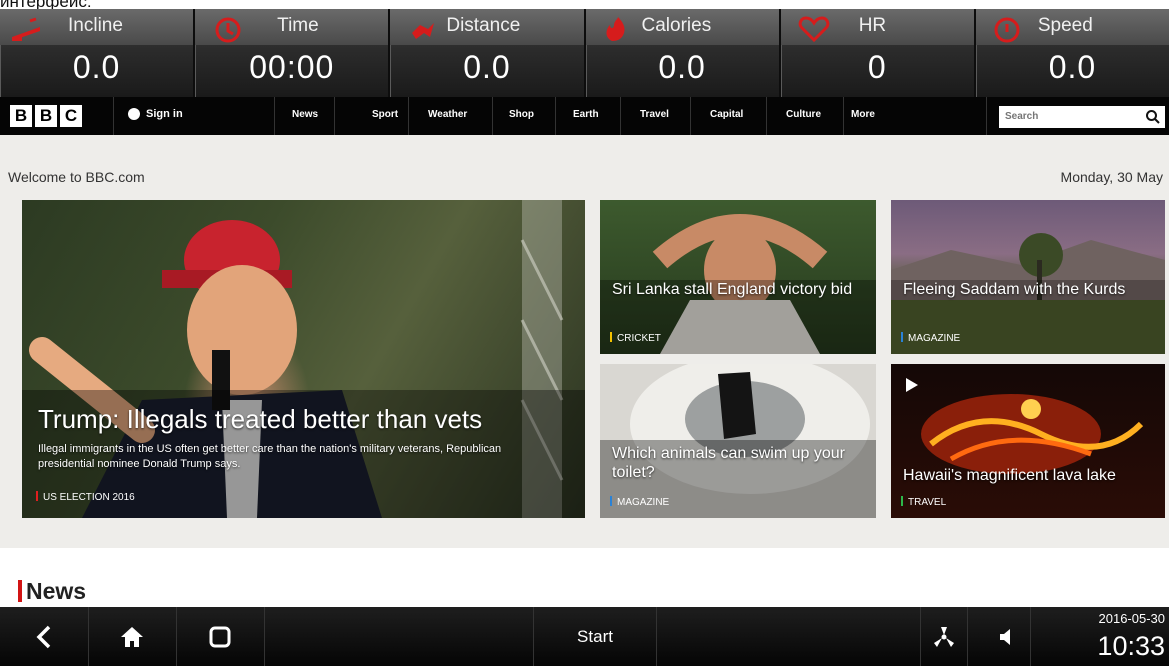  Describe the element at coordinates (877, 67) in the screenshot. I see `stat-value: 0` at that location.